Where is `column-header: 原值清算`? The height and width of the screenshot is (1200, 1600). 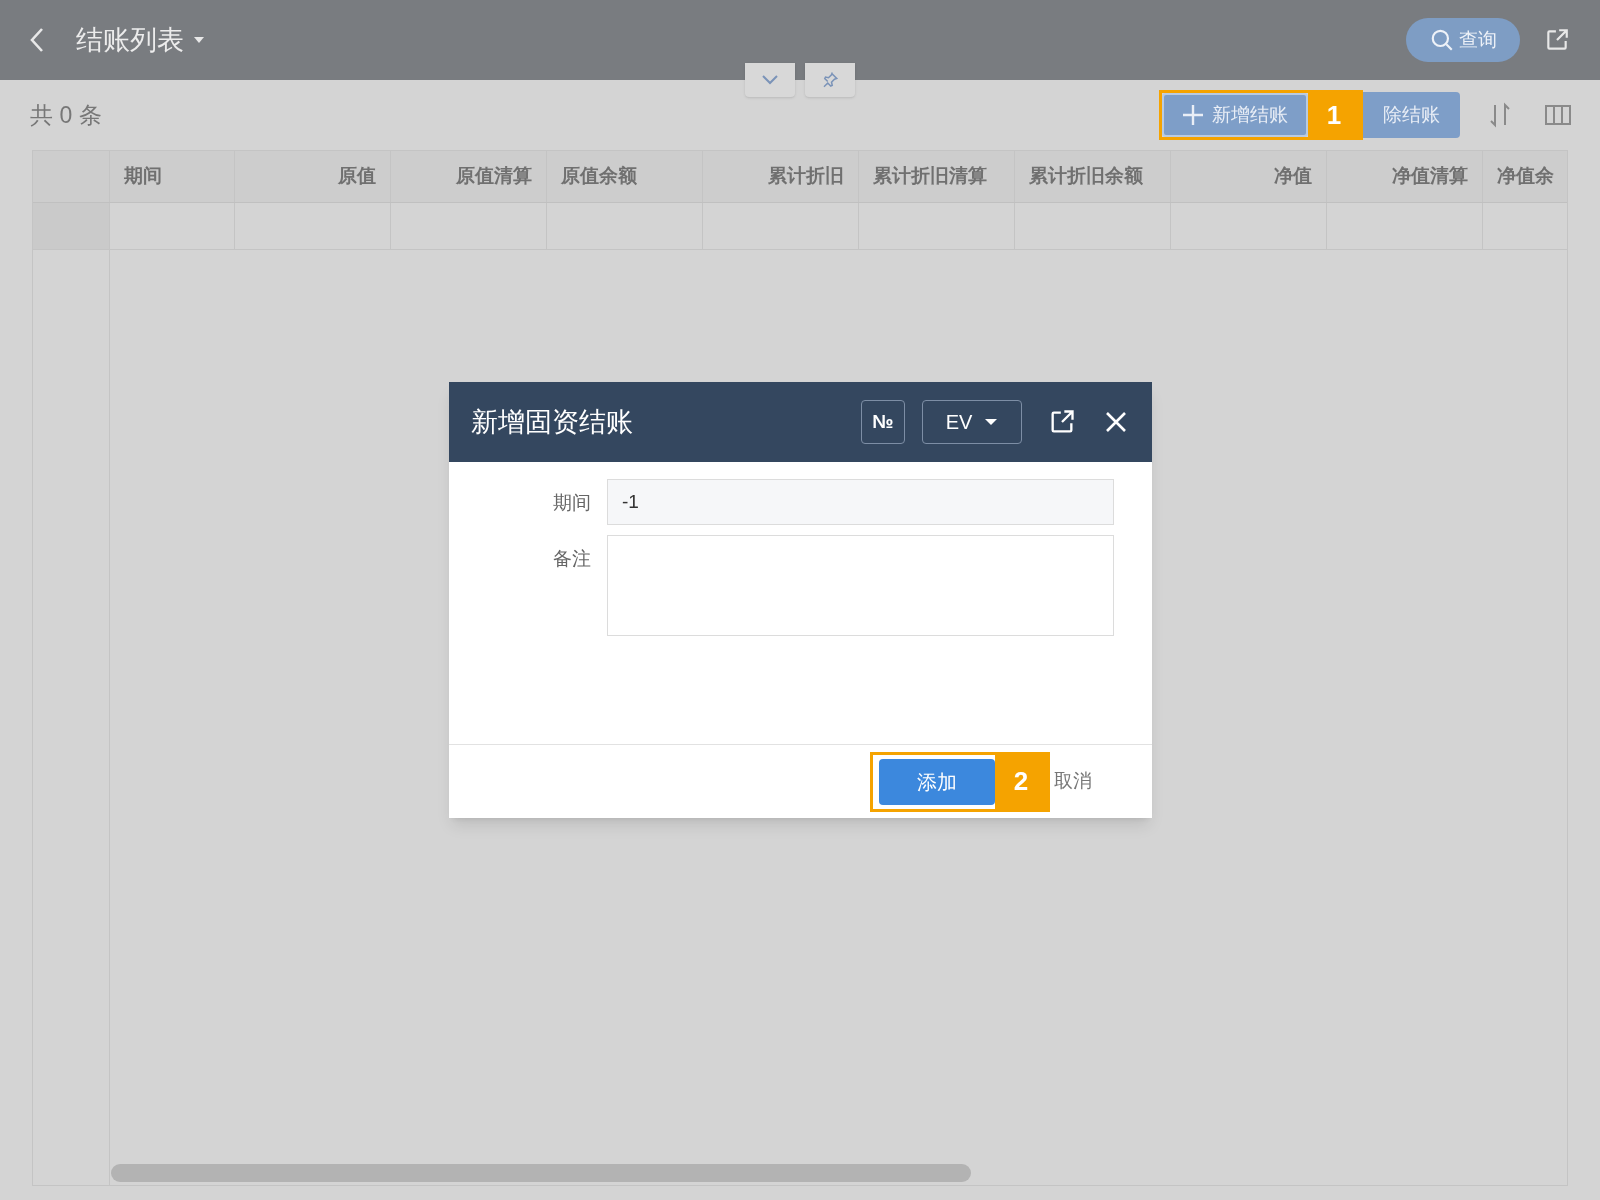 column-header: 原值清算 is located at coordinates (494, 176).